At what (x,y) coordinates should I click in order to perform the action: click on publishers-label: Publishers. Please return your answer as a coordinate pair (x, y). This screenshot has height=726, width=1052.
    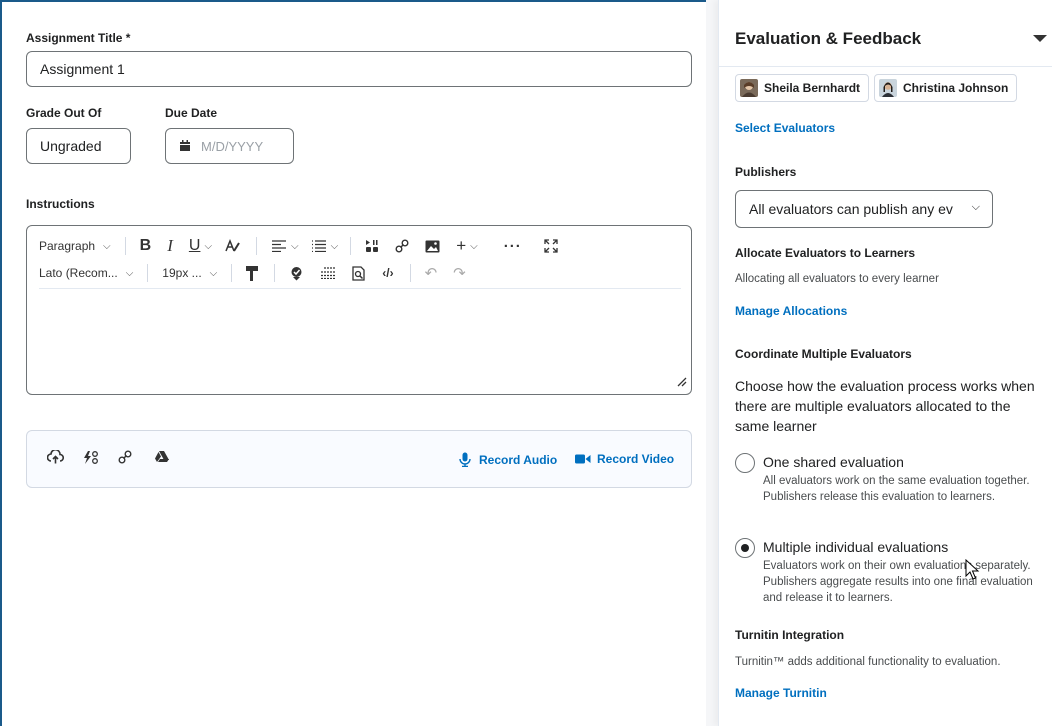
    Looking at the image, I should click on (766, 172).